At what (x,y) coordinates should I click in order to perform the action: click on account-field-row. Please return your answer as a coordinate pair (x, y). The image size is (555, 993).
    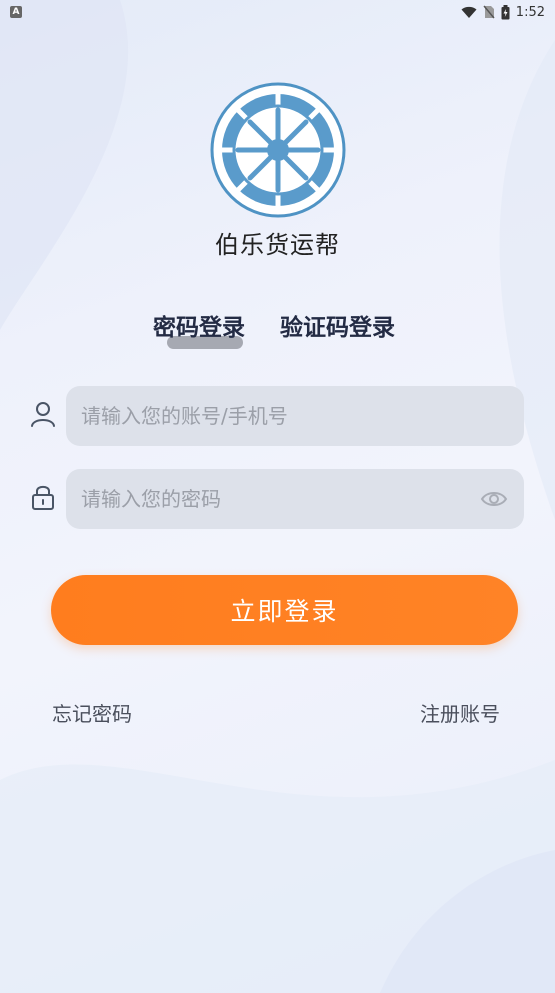
    Looking at the image, I should click on (278, 416).